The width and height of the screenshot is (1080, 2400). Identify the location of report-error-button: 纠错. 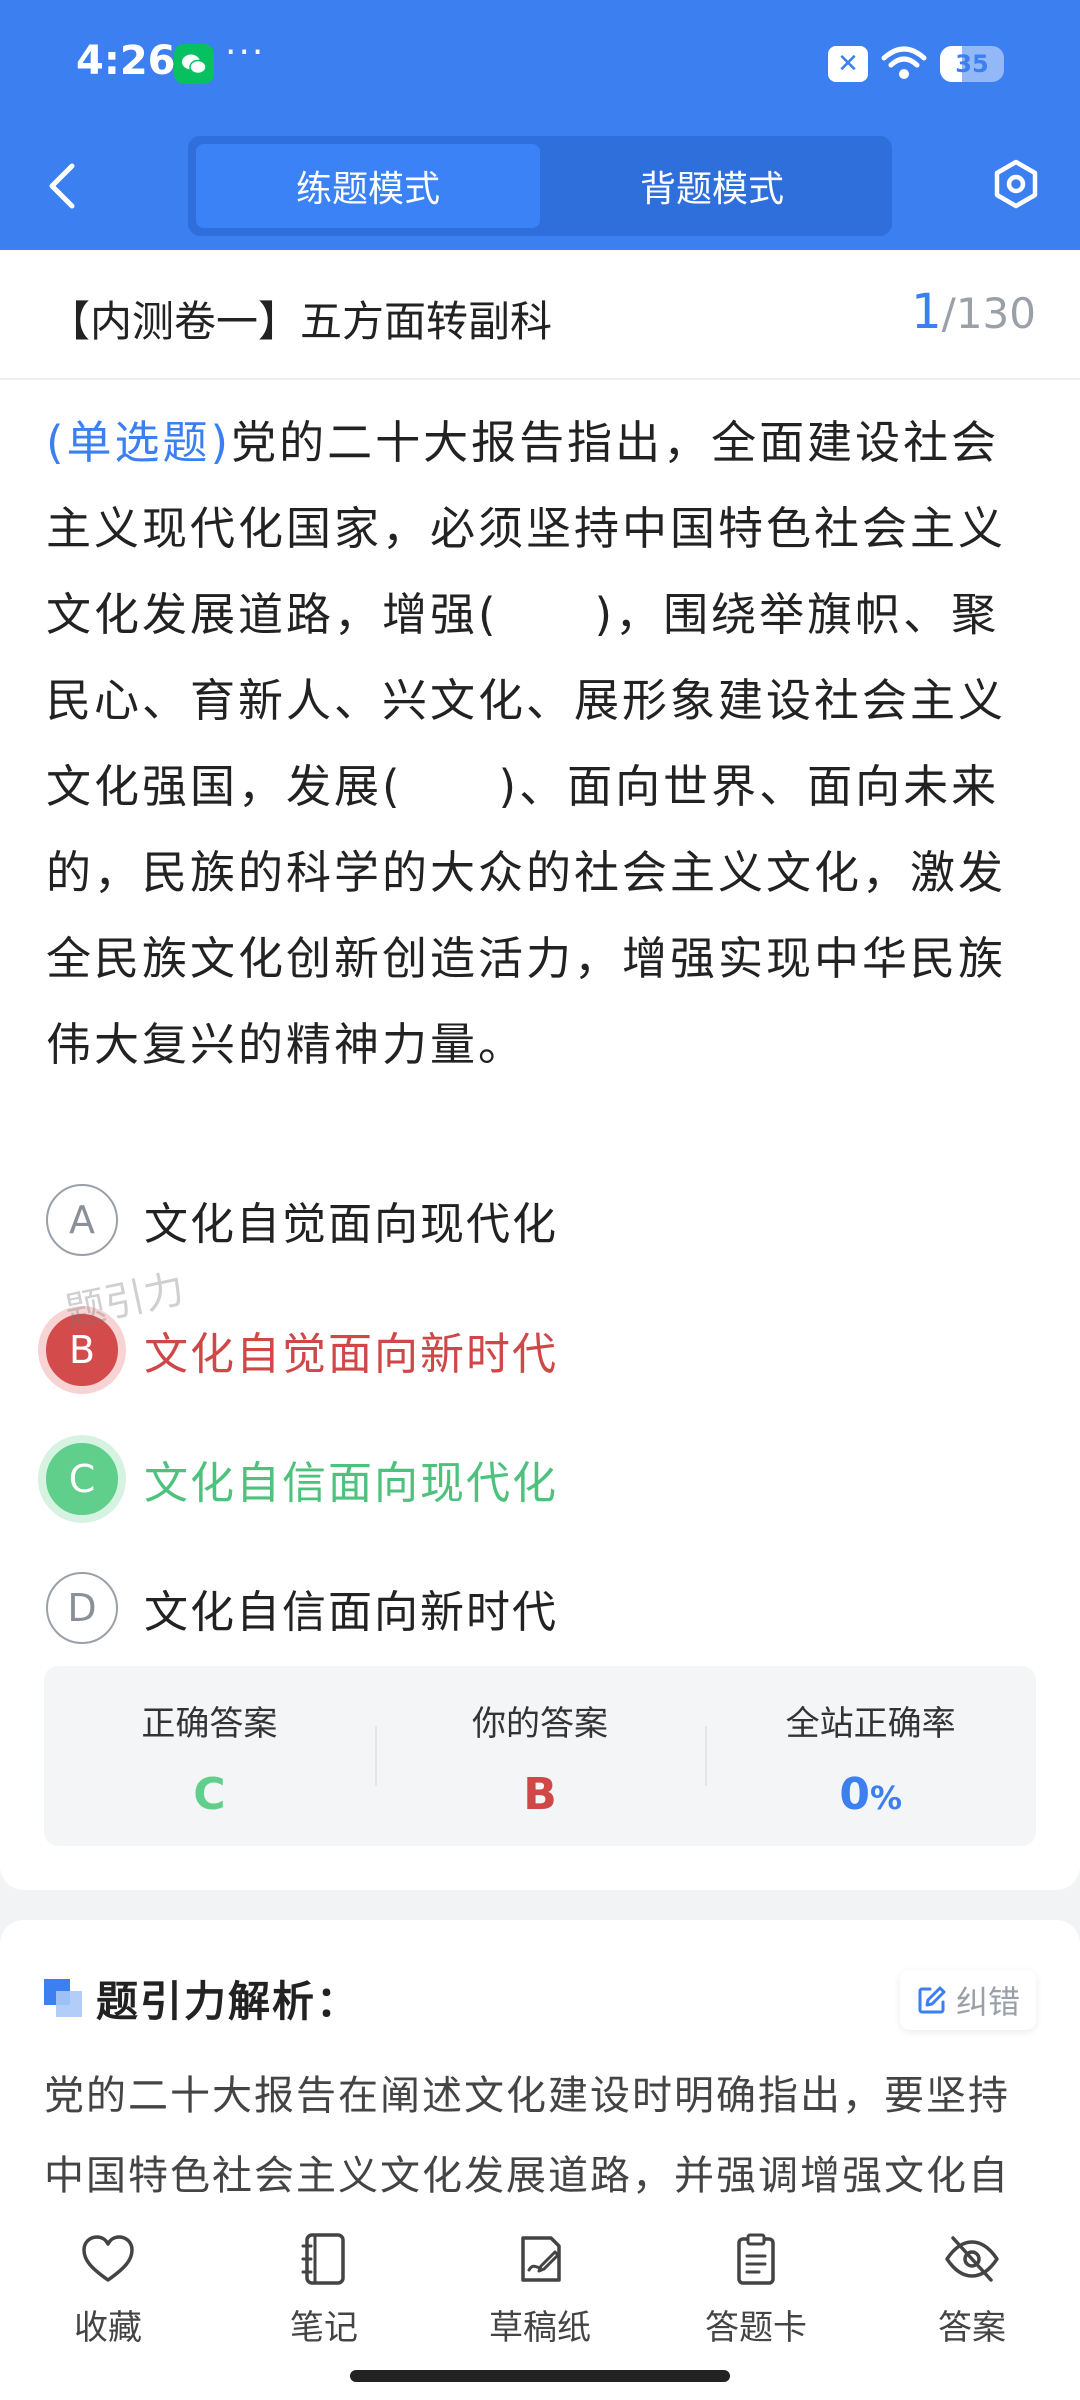
(967, 2000).